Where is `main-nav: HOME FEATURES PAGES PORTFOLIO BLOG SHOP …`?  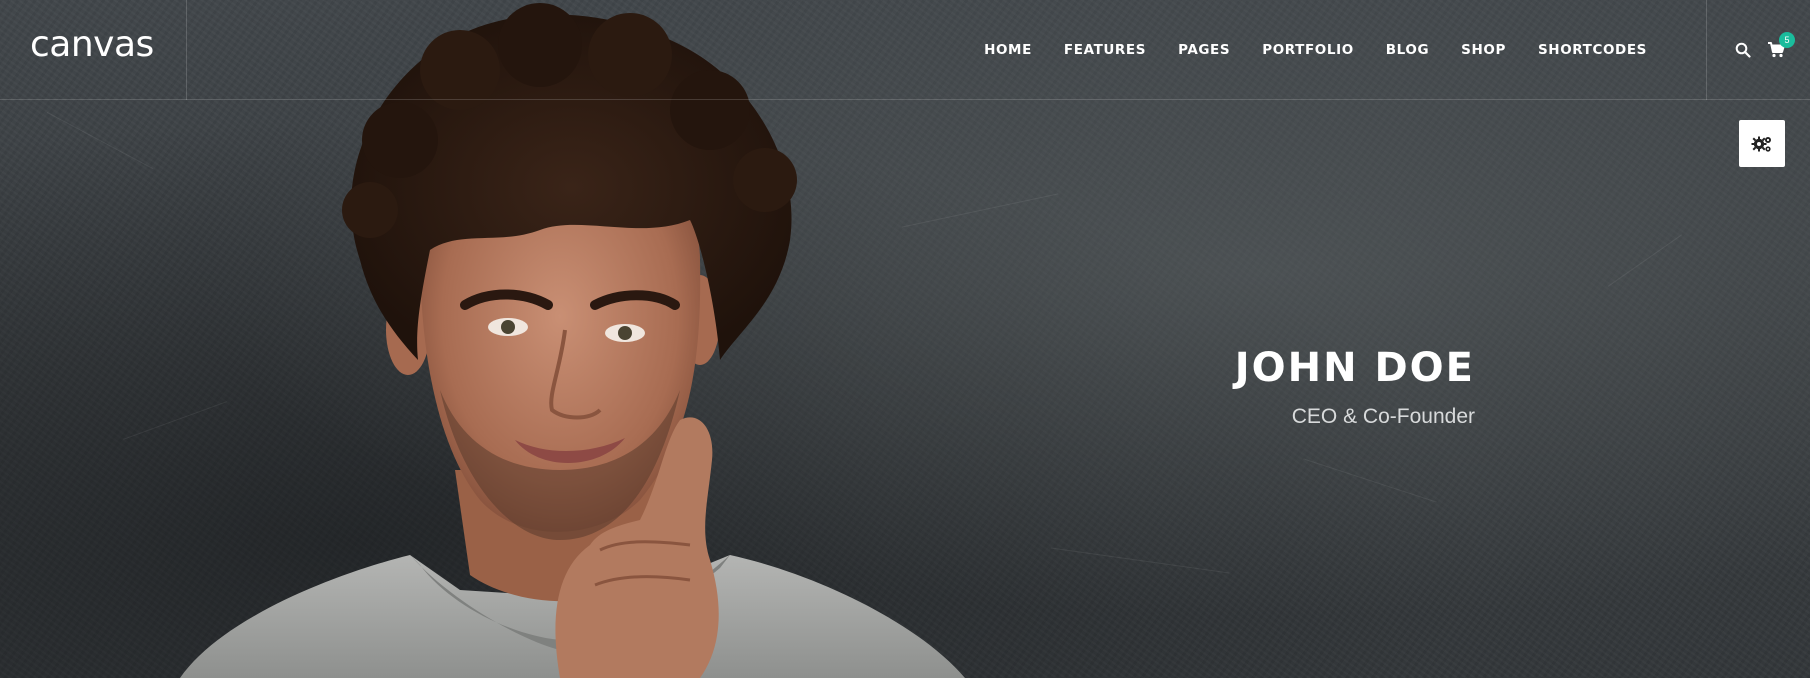
main-nav: HOME FEATURES PAGES PORTFOLIO BLOG SHOP … is located at coordinates (1315, 50).